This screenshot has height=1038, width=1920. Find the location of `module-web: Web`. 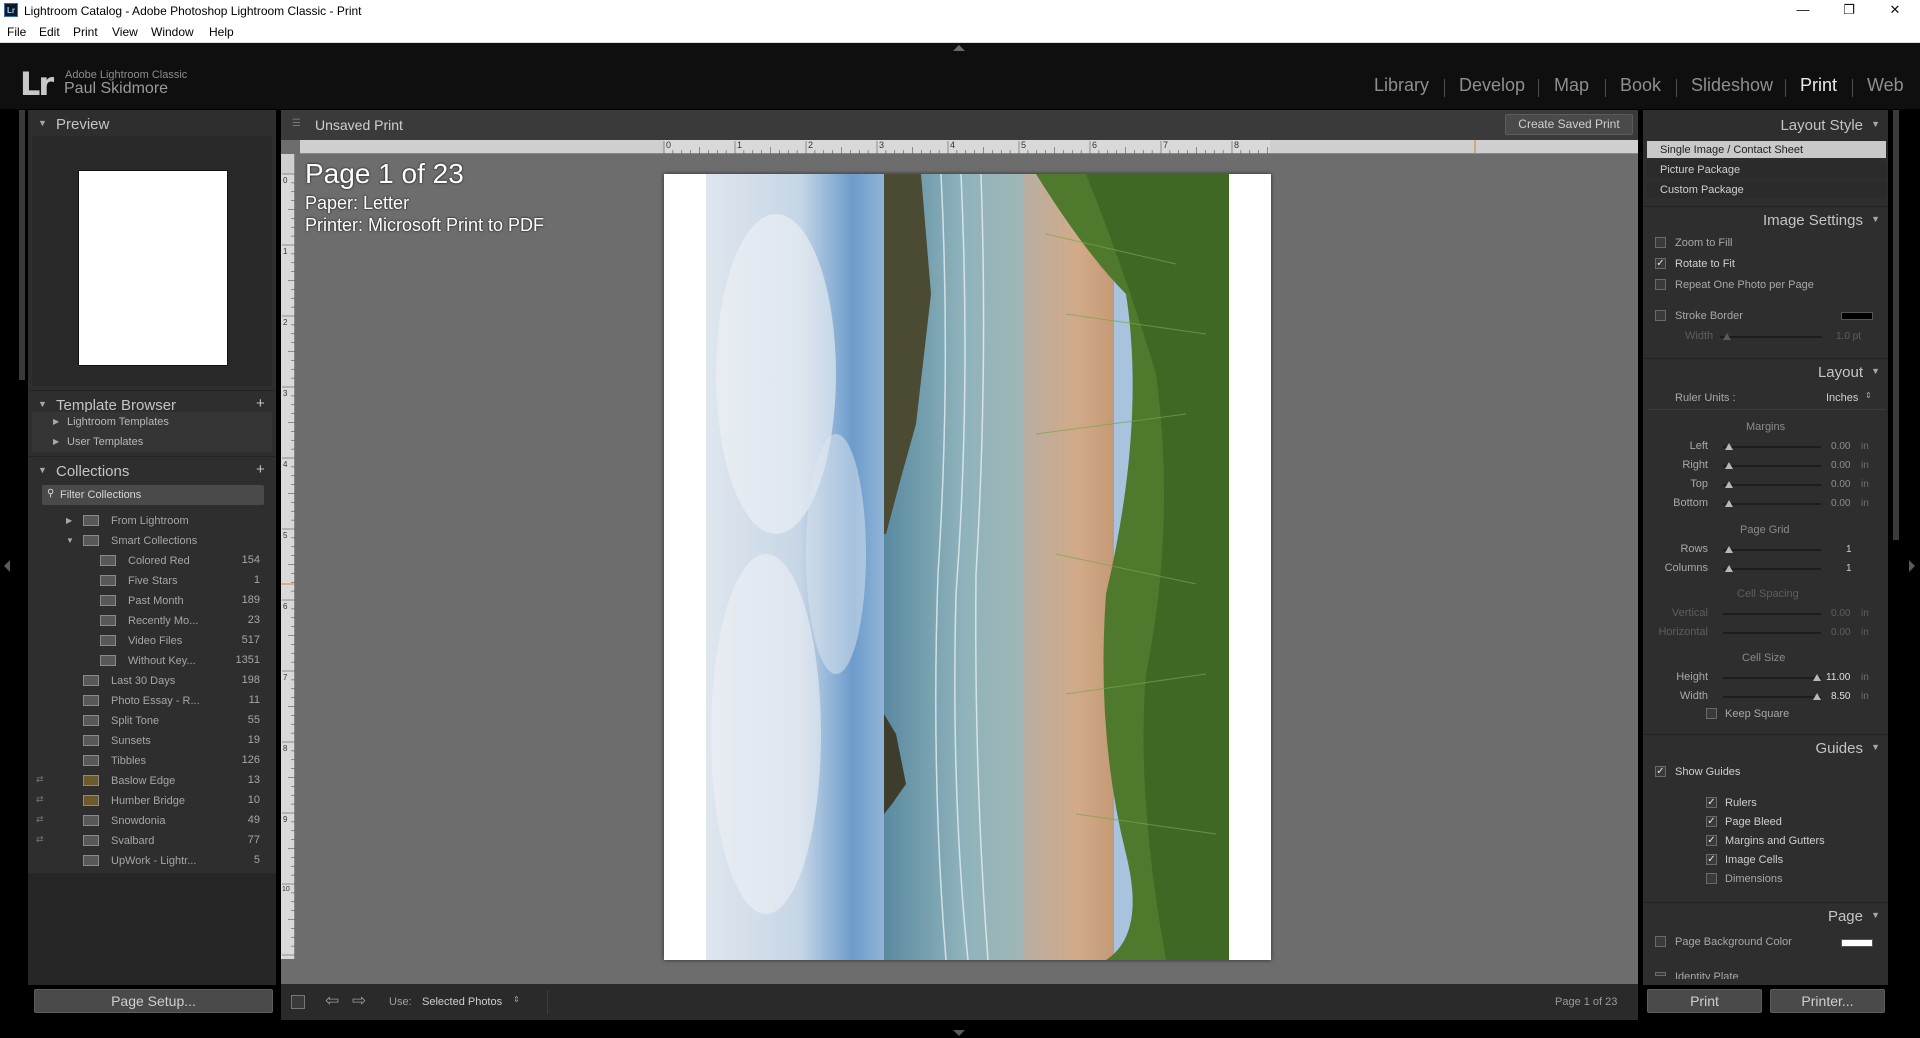

module-web: Web is located at coordinates (1885, 85).